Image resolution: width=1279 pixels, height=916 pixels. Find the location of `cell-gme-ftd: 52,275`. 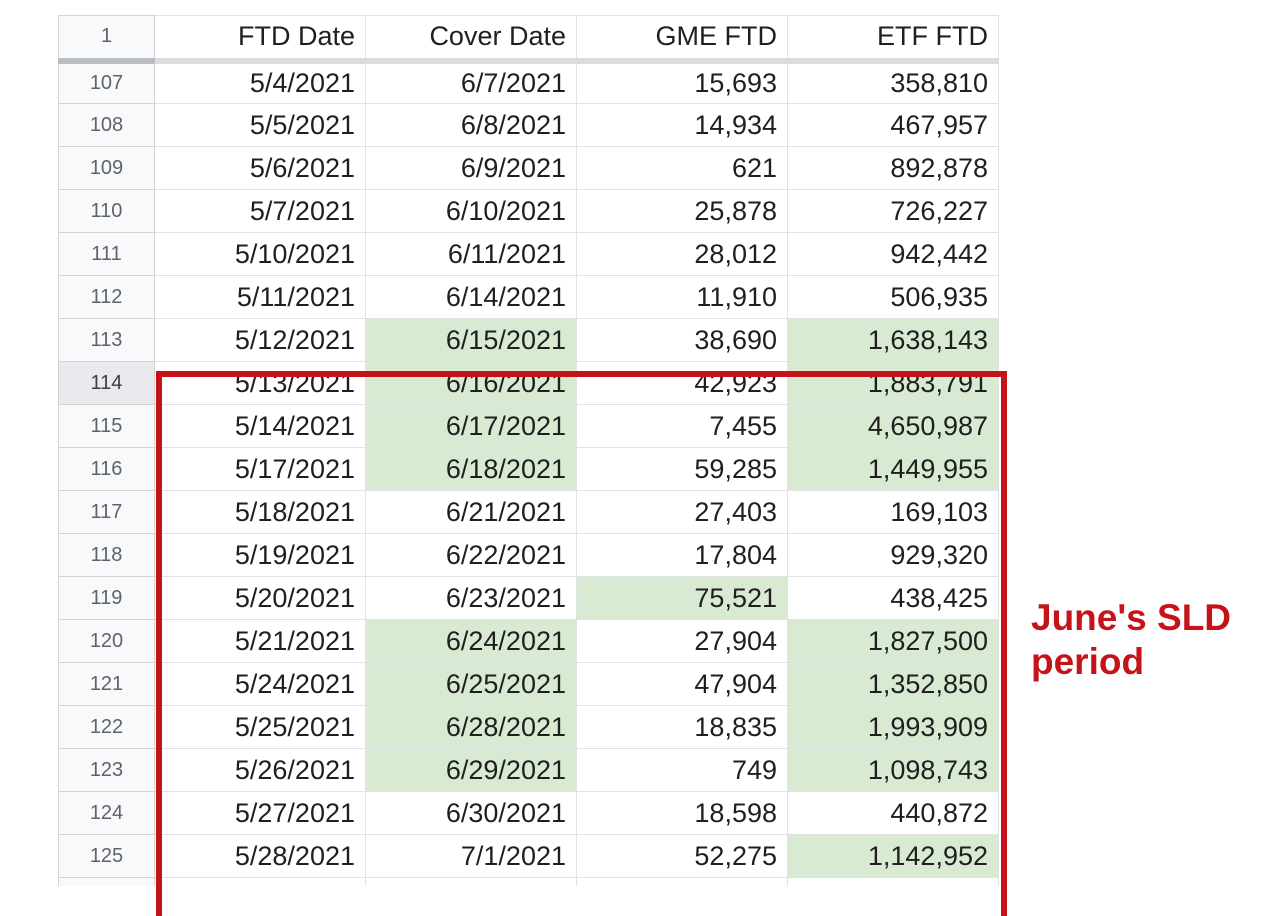

cell-gme-ftd: 52,275 is located at coordinates (682, 856).